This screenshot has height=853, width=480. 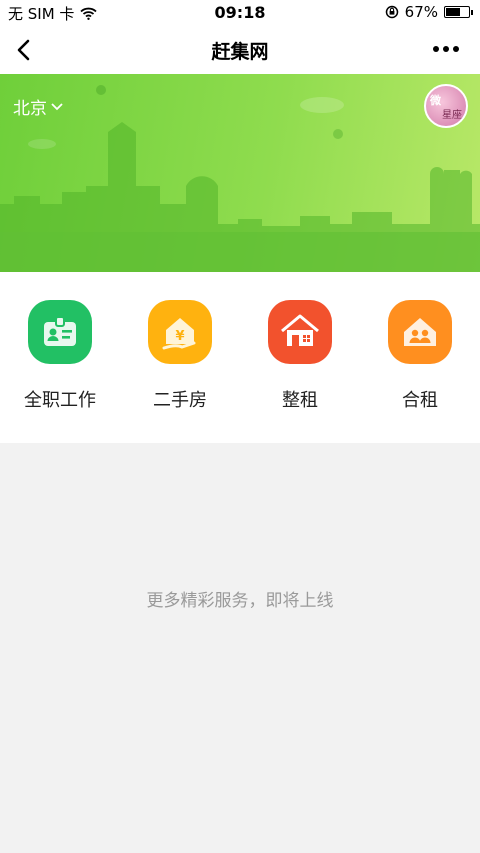 What do you see at coordinates (60, 400) in the screenshot?
I see `service-label: 全职工作` at bounding box center [60, 400].